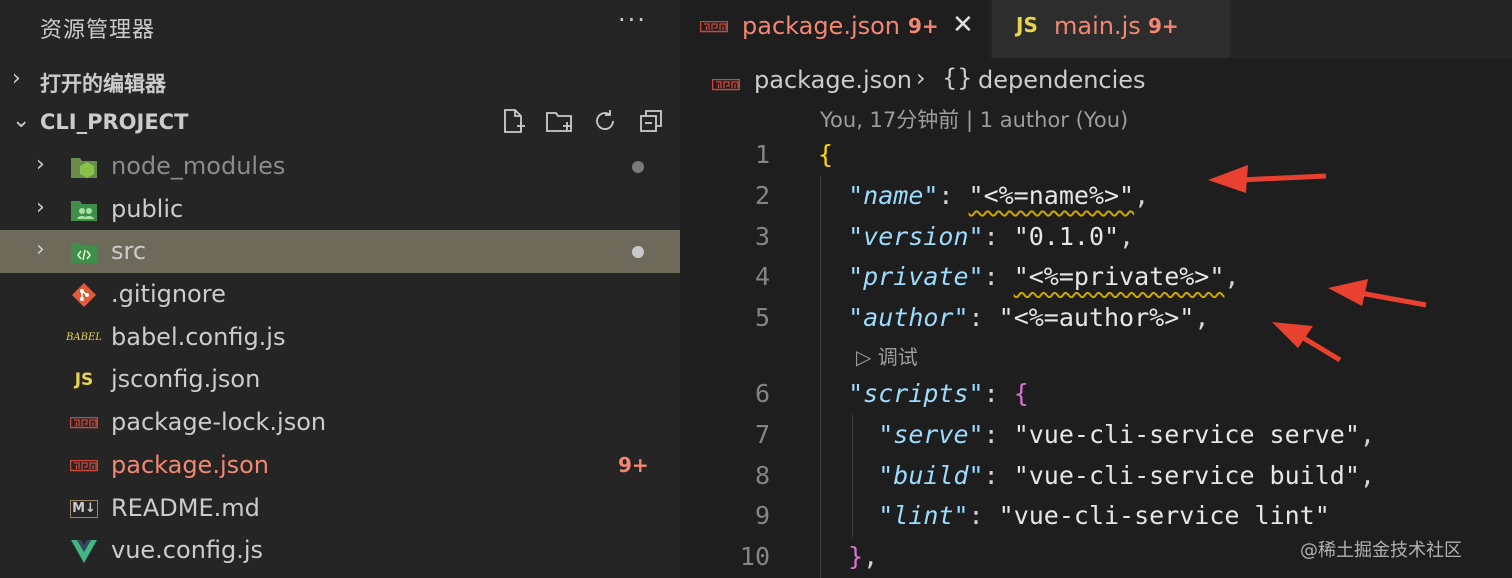 Image resolution: width=1512 pixels, height=578 pixels. What do you see at coordinates (826, 154) in the screenshot?
I see `brace: {` at bounding box center [826, 154].